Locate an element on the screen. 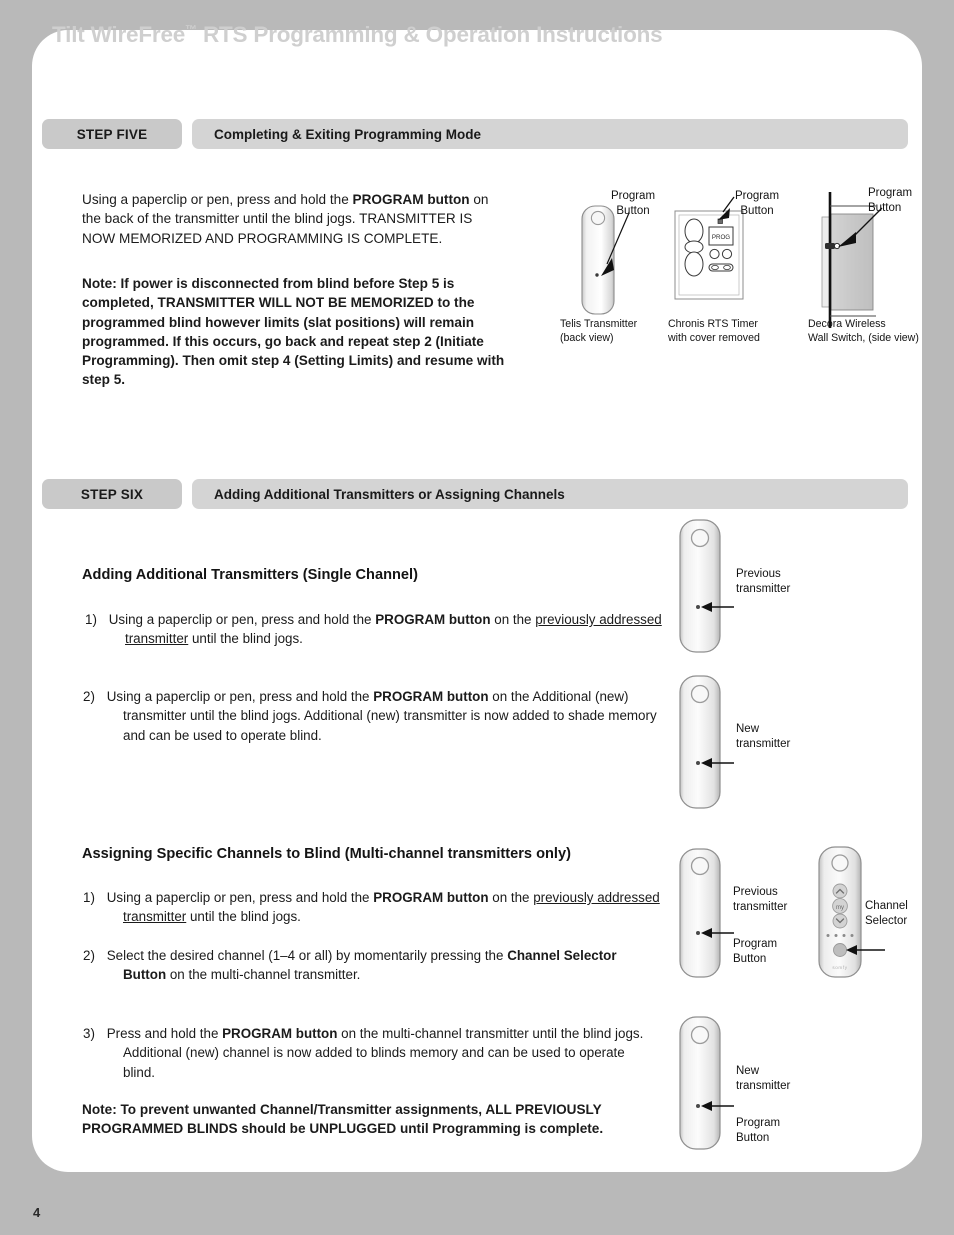 The height and width of the screenshot is (1235, 954). chronis-program-button-callout: Program Button is located at coordinates (757, 204).